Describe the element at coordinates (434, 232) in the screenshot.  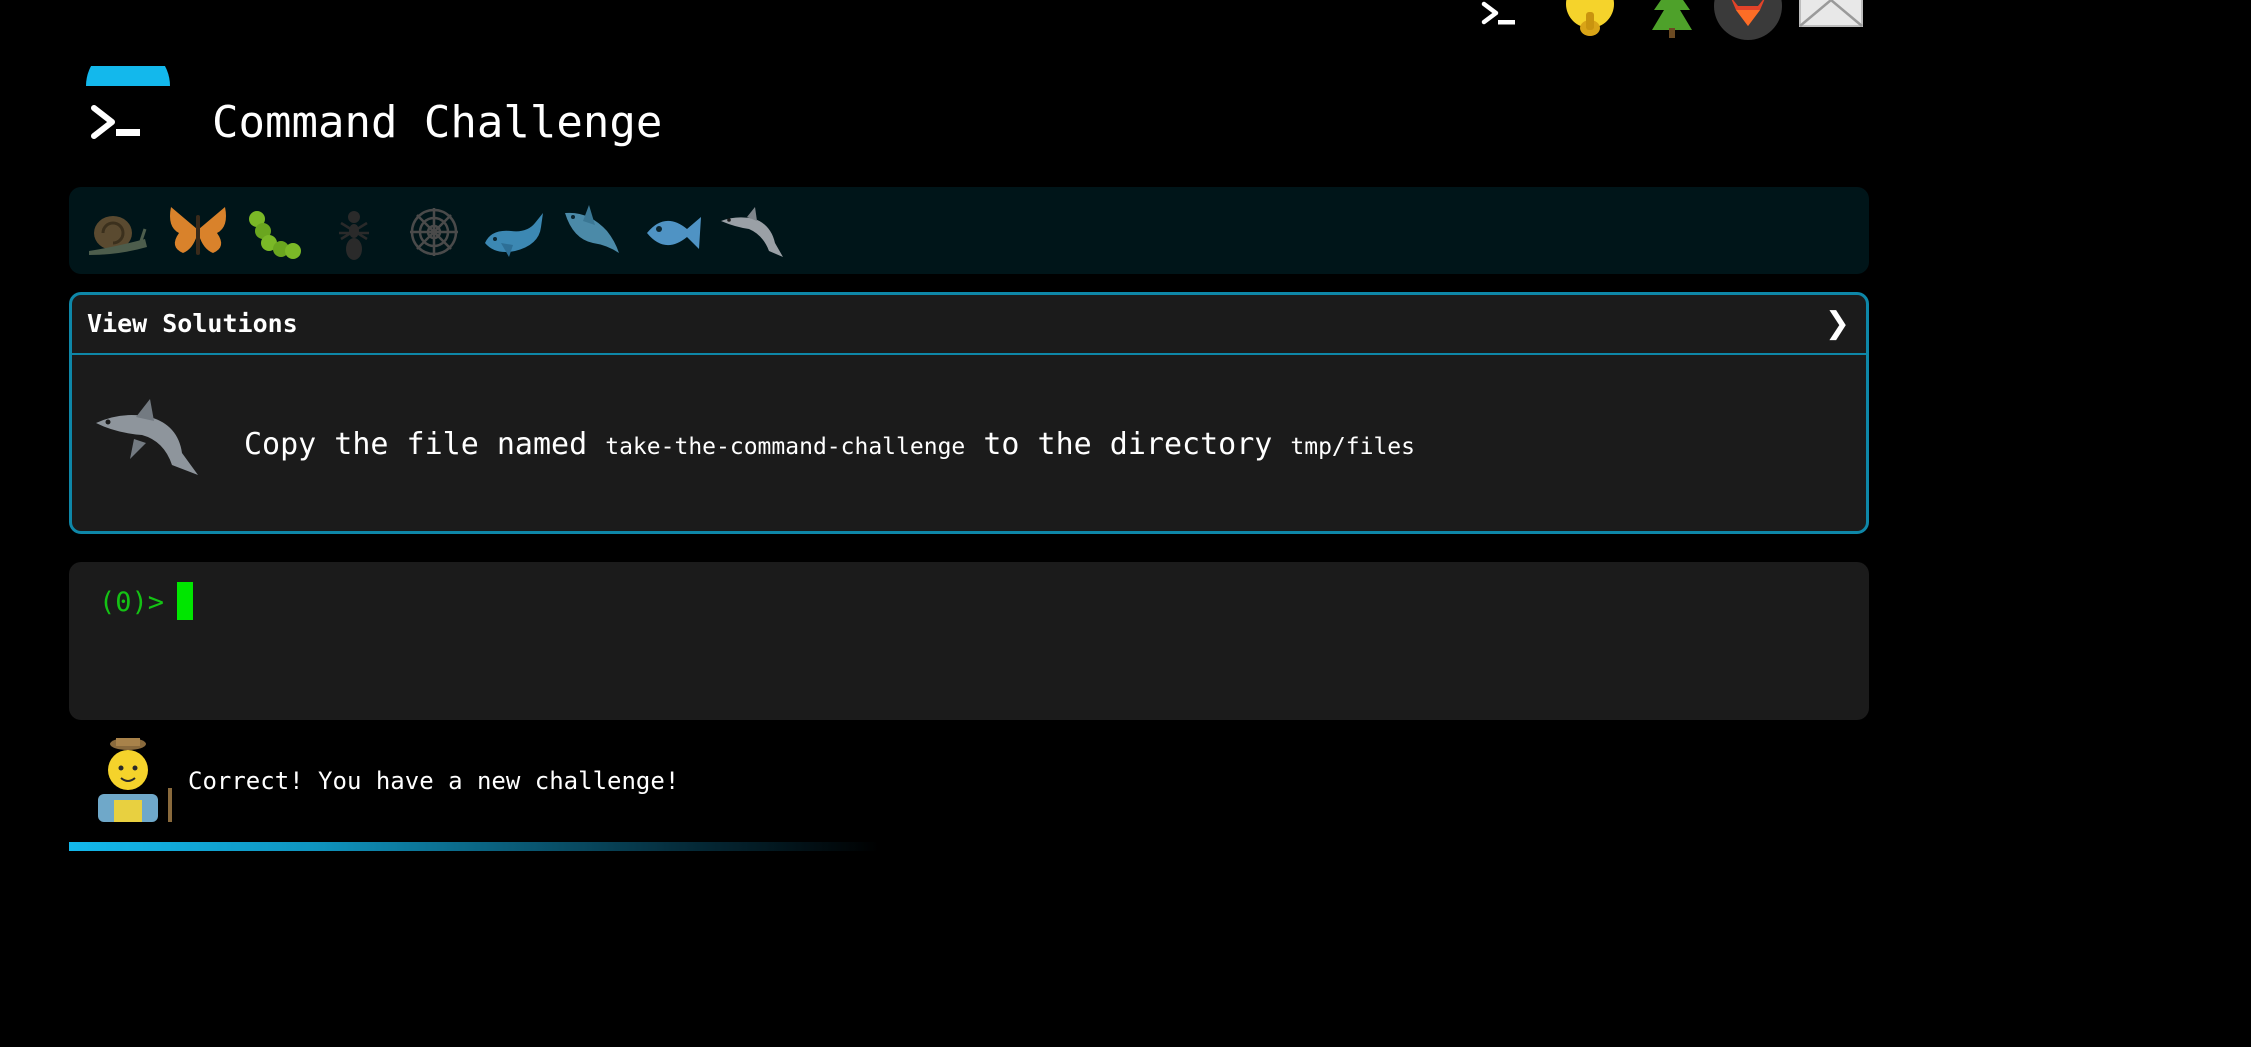
I see `spider-web-icon` at that location.